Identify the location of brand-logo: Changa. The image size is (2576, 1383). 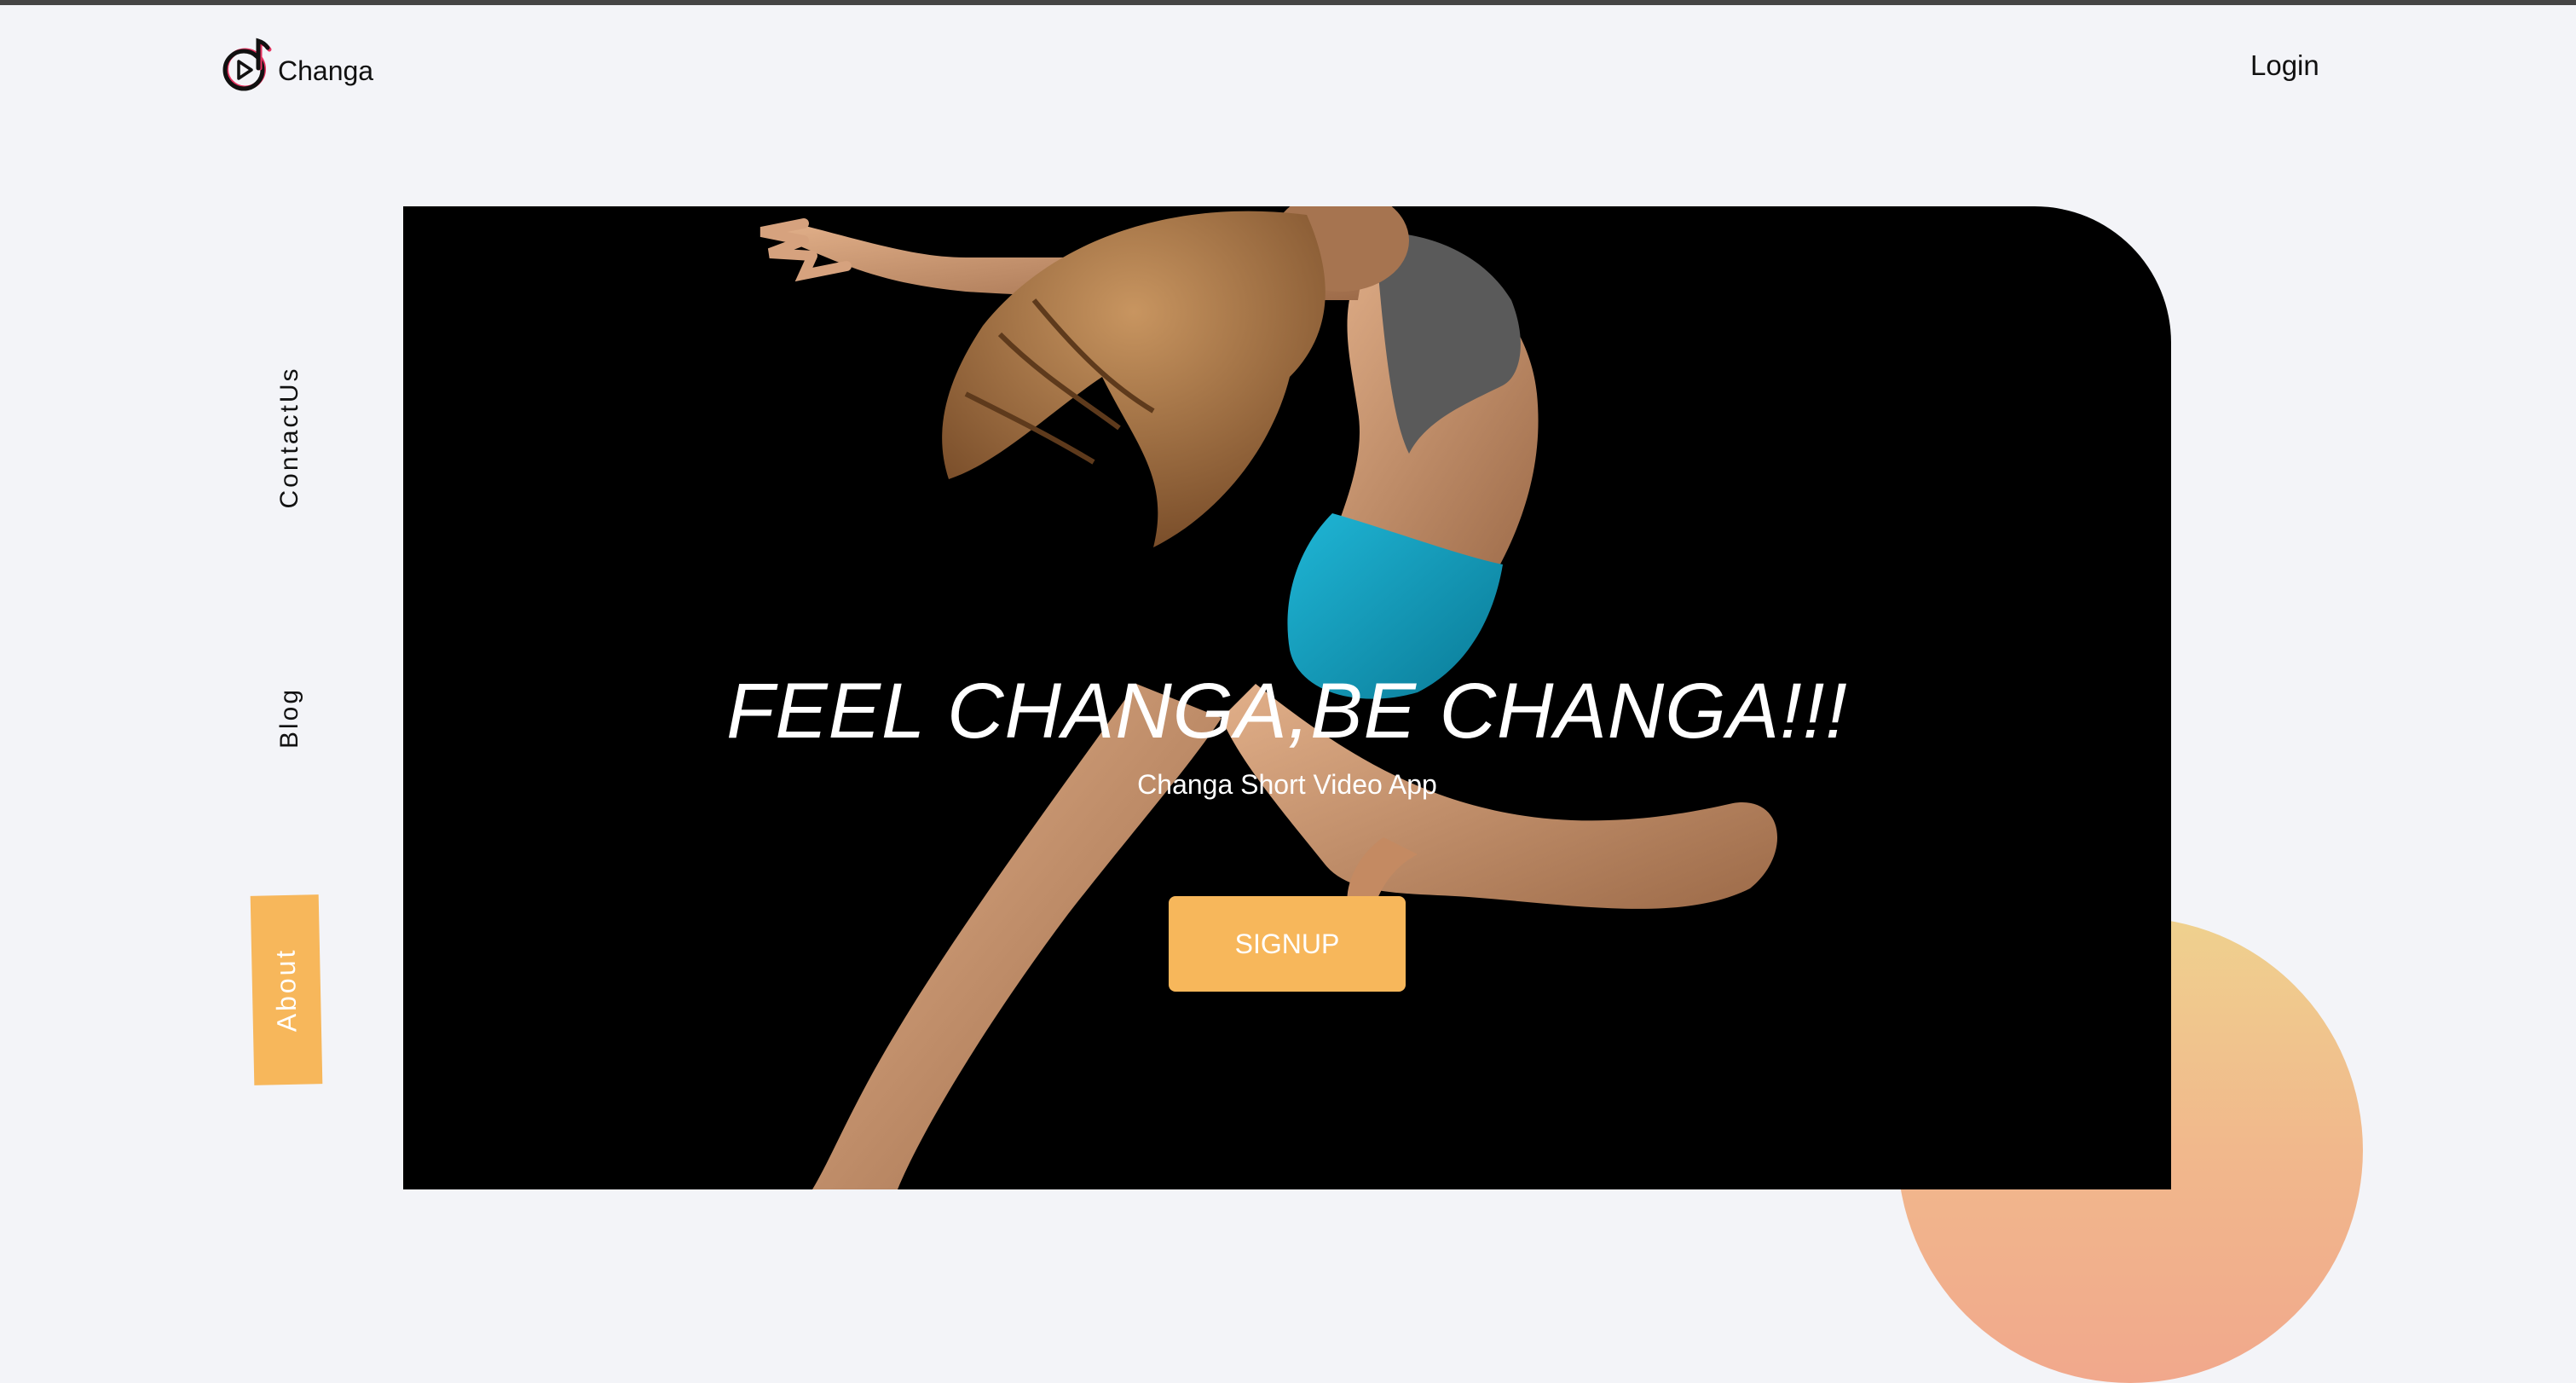
(296, 65).